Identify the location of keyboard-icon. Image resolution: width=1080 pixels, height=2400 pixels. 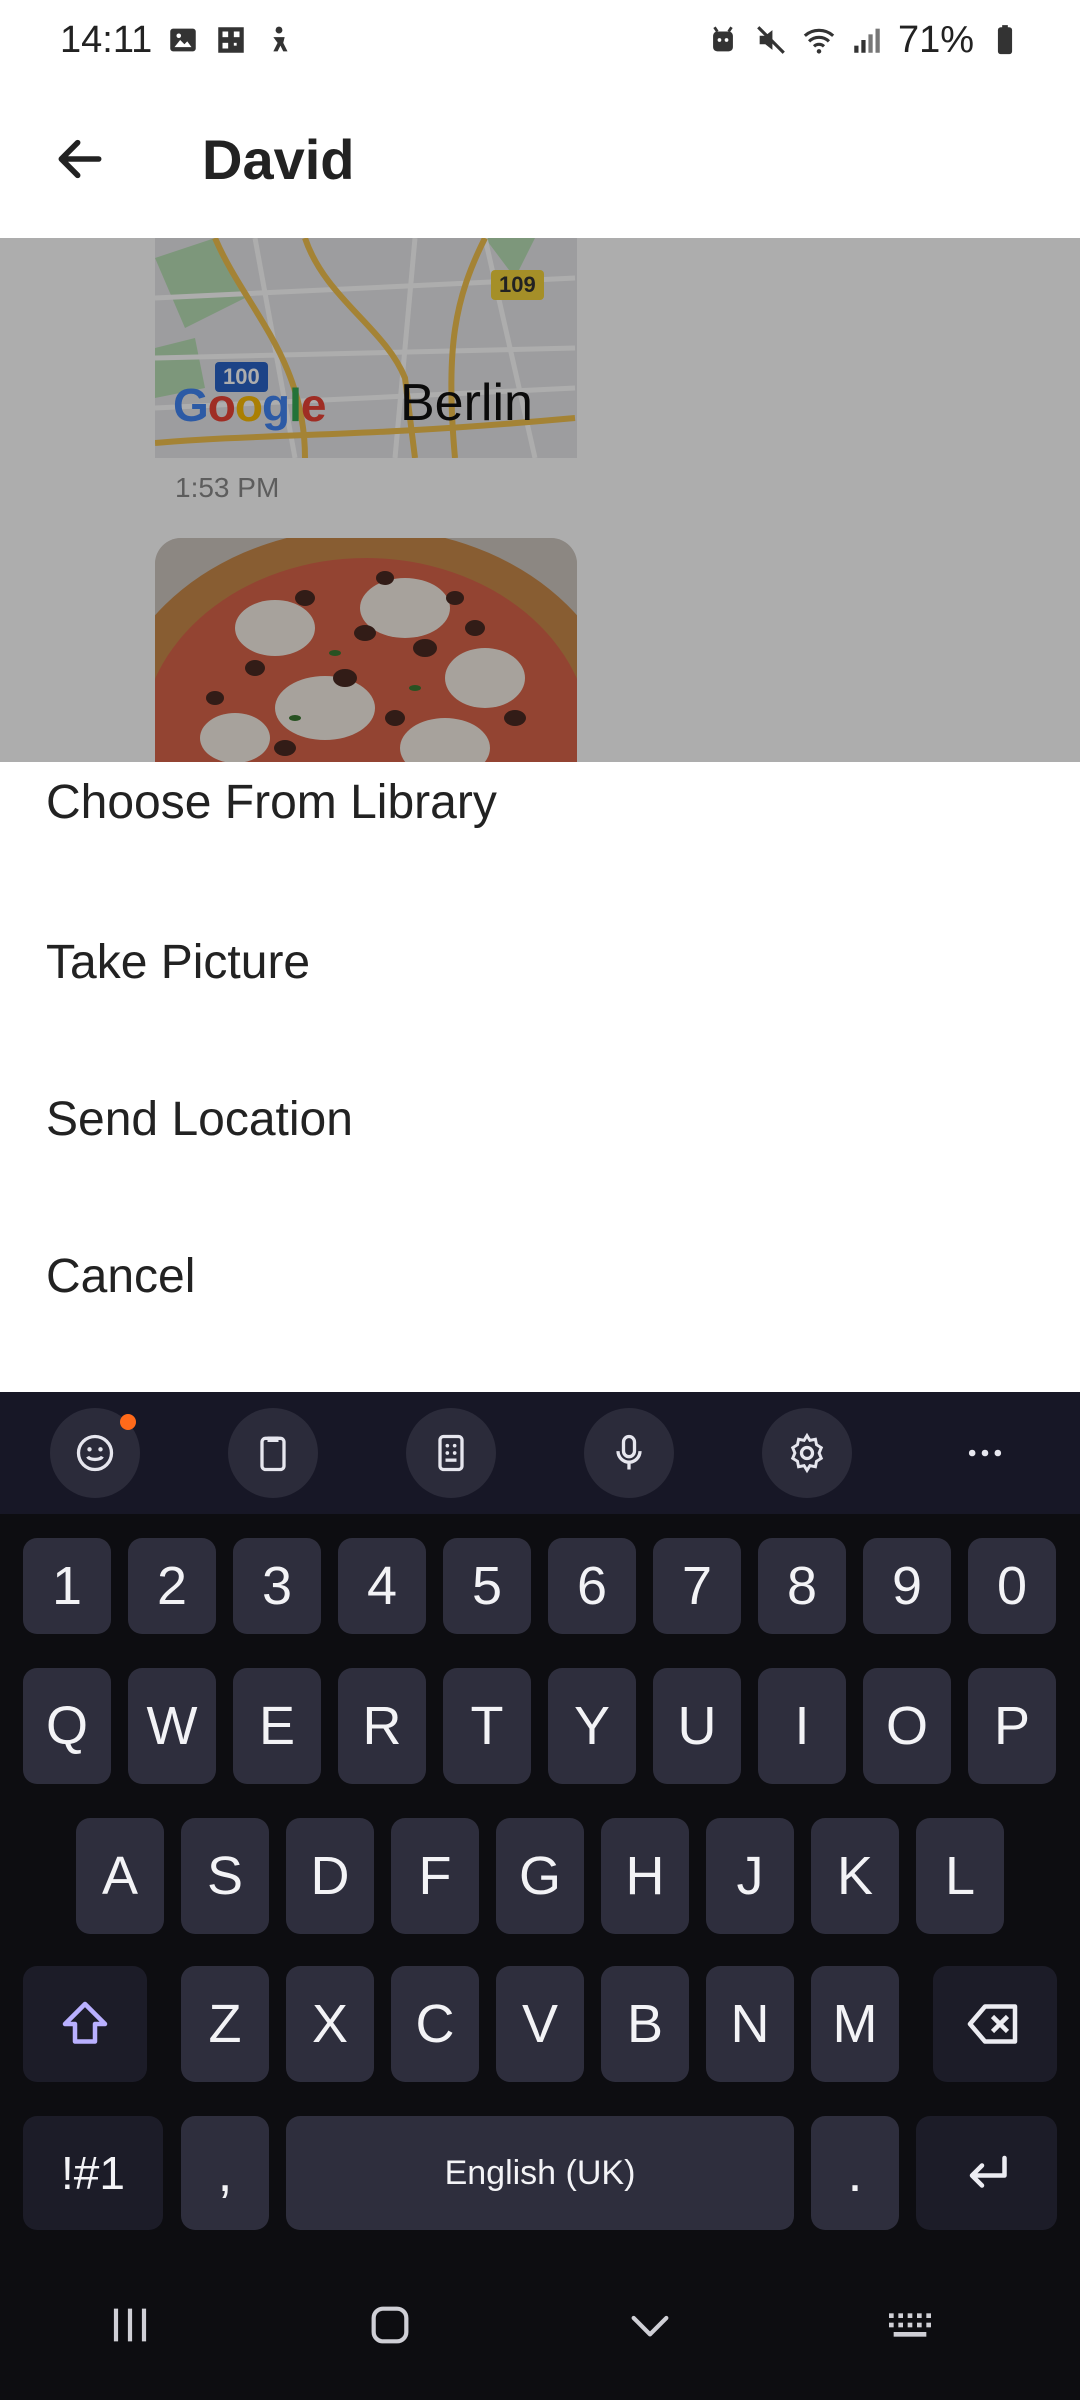
(910, 2325).